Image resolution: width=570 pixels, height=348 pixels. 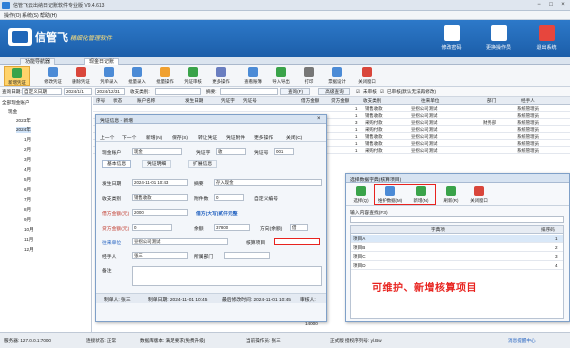 I want to click on next-button: 下一个, so click(x=129, y=137).